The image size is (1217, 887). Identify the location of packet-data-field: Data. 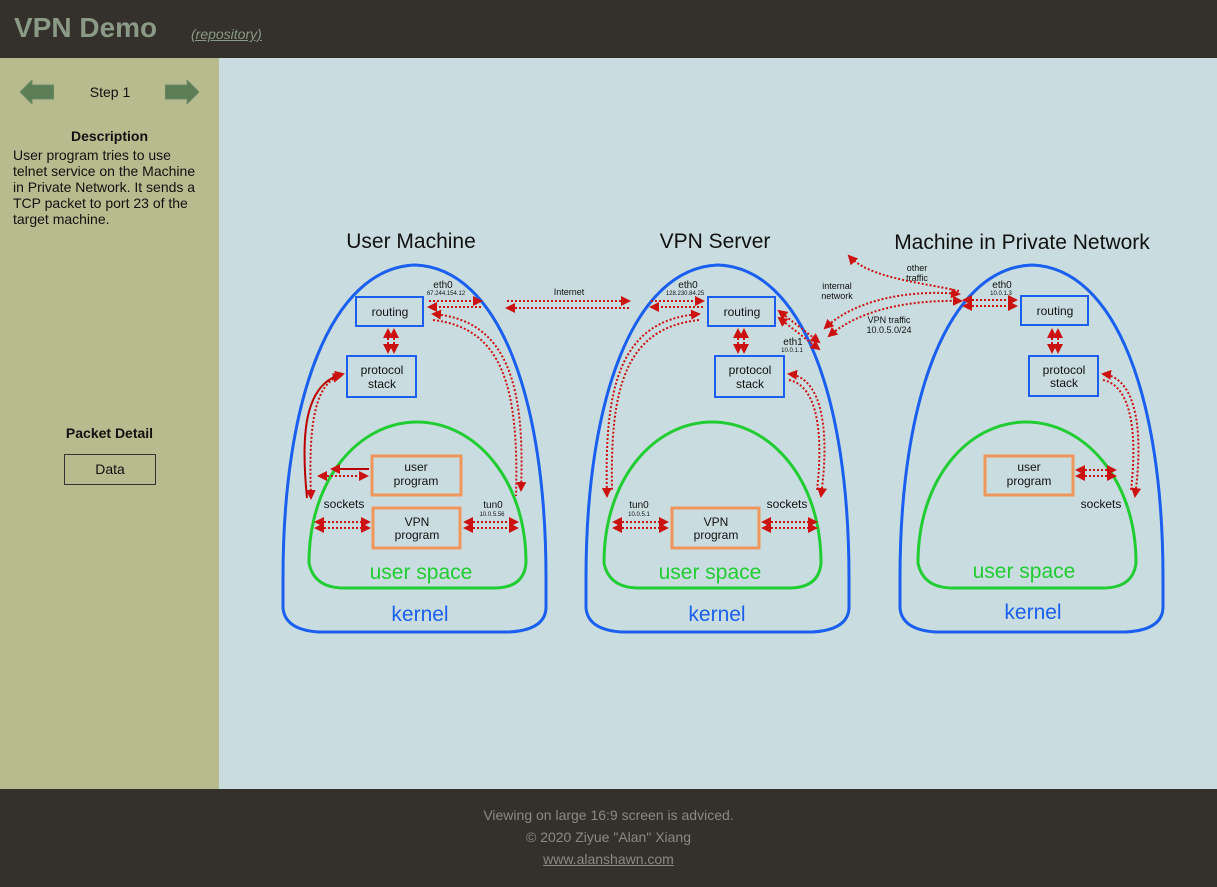
(110, 469).